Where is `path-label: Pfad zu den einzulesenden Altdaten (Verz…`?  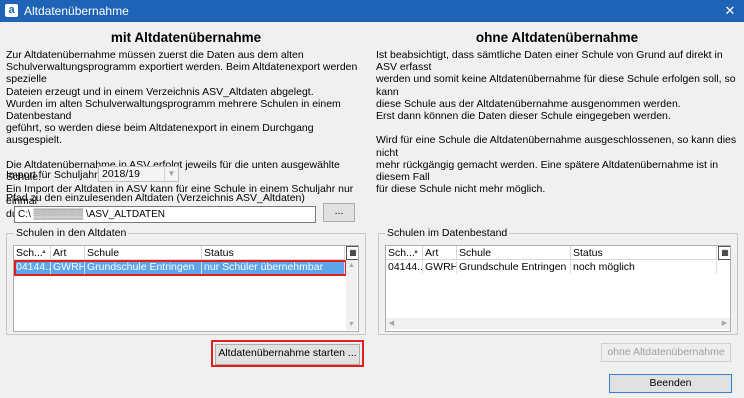
path-label: Pfad zu den einzulesenden Altdaten (Verz… is located at coordinates (155, 198).